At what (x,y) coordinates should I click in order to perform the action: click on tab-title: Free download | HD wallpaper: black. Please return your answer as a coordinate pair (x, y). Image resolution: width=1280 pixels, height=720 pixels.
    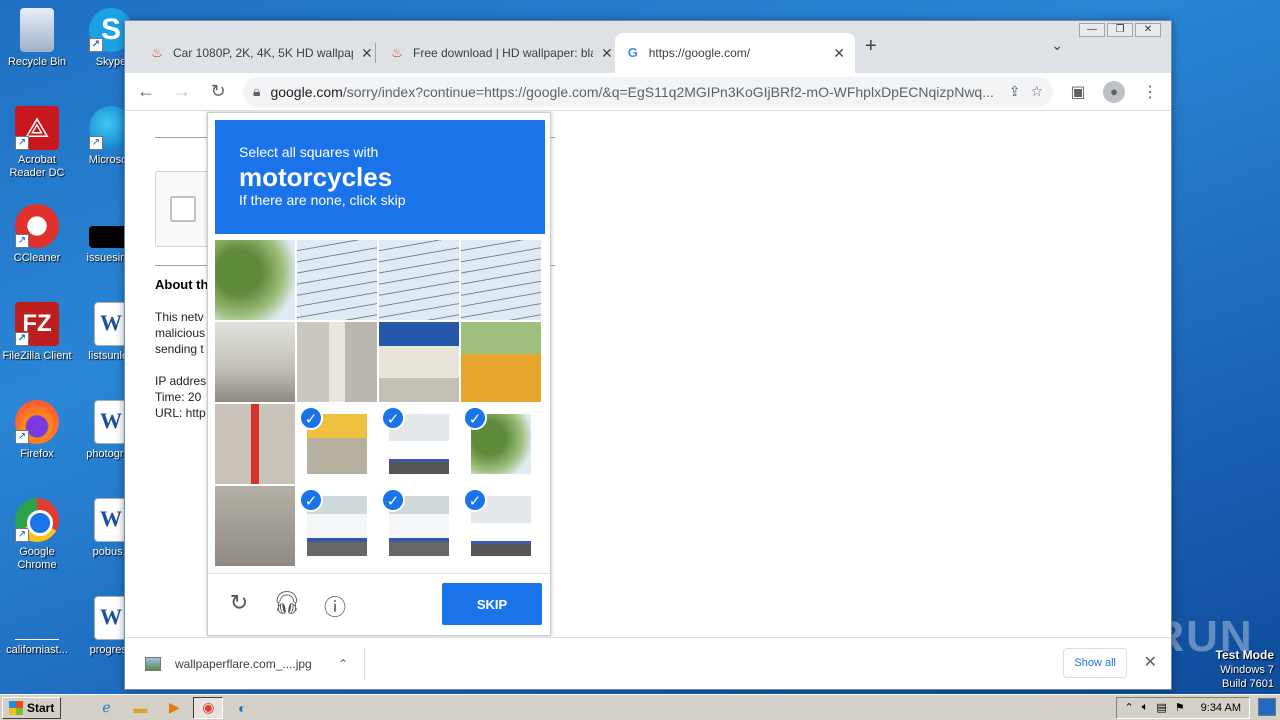
    Looking at the image, I should click on (503, 53).